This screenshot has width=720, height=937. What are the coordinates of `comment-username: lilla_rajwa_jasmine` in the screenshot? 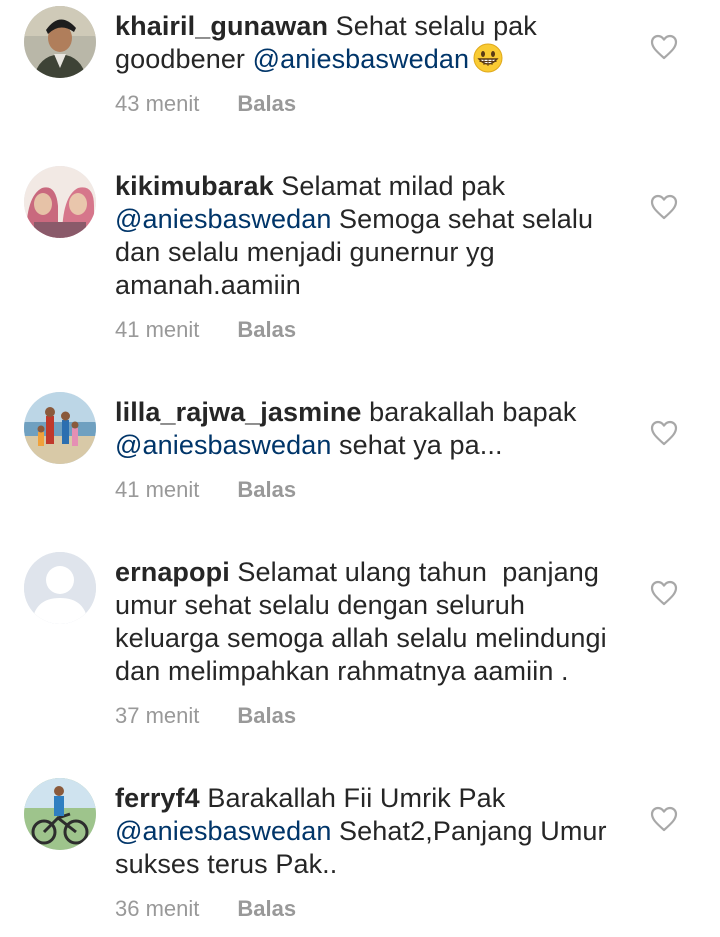 It's located at (238, 412).